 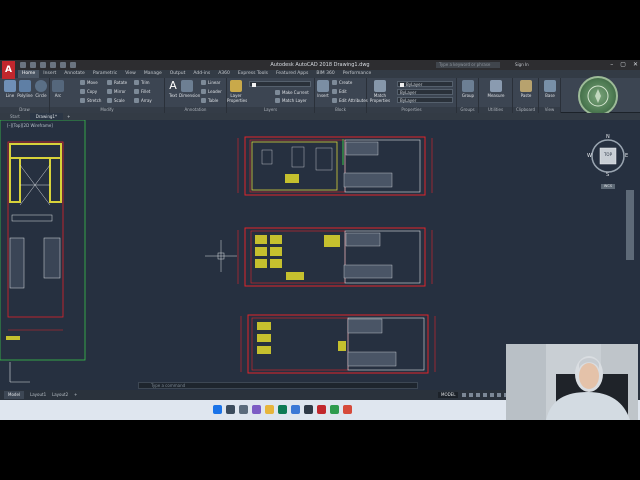 What do you see at coordinates (320, 116) in the screenshot?
I see `document-tabs: Start Drawing1* +` at bounding box center [320, 116].